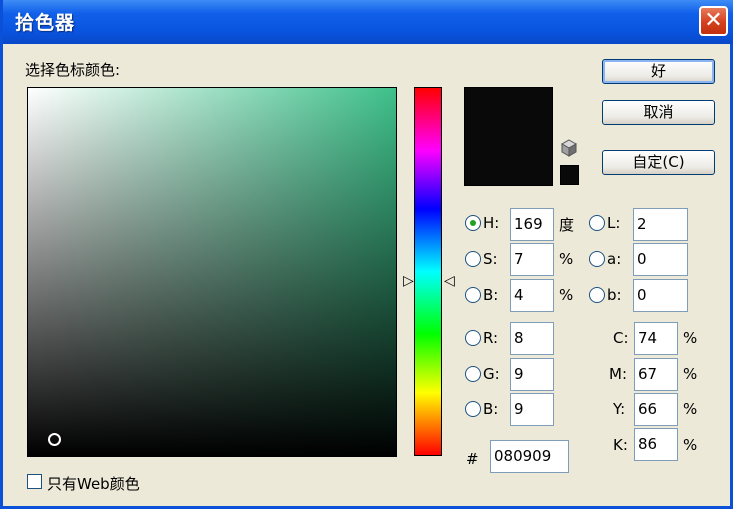 Image resolution: width=733 pixels, height=509 pixels. What do you see at coordinates (660, 295) in the screenshot?
I see `lab-b-input: 0` at bounding box center [660, 295].